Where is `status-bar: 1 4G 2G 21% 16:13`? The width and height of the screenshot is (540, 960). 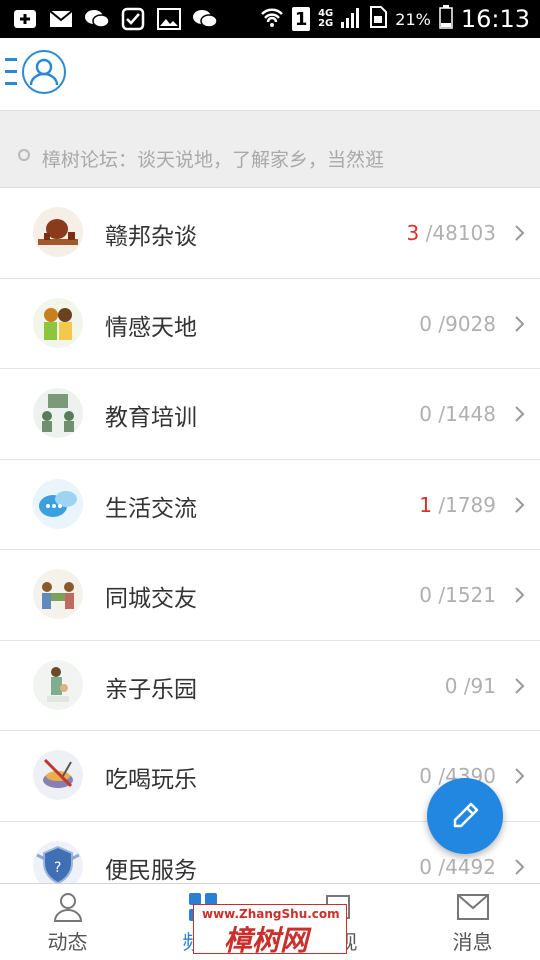 status-bar: 1 4G 2G 21% 16:13 is located at coordinates (270, 19).